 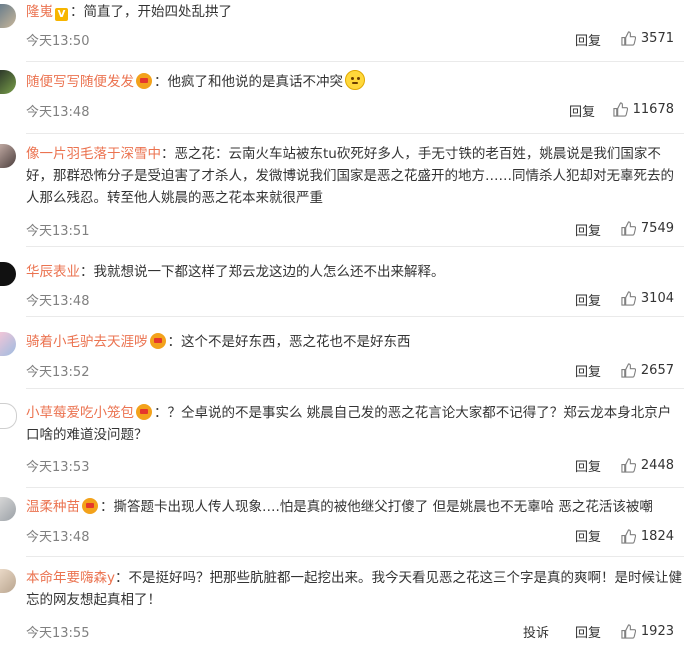 I want to click on like-count: 11678, so click(x=653, y=109).